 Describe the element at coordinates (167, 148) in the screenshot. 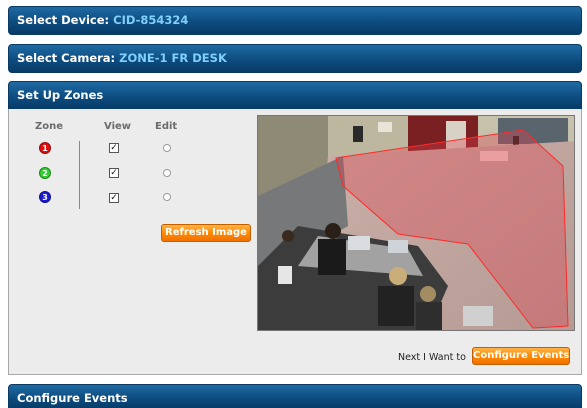

I see `zone-1-edit-radio` at that location.